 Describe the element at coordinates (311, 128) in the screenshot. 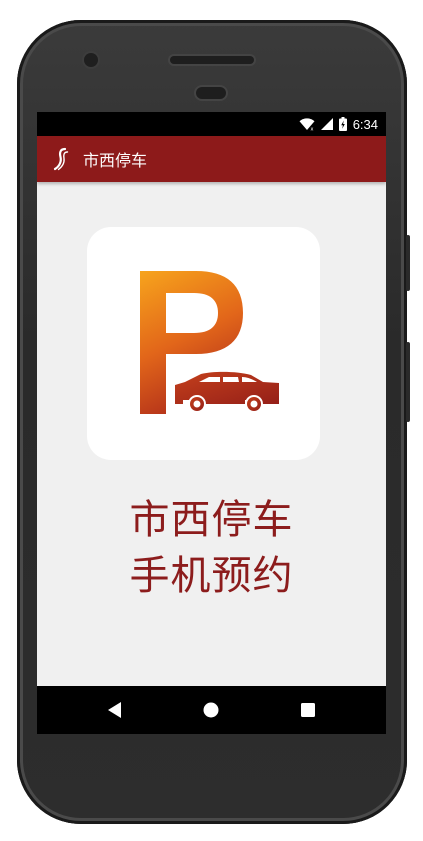

I see `svg-text: x` at that location.